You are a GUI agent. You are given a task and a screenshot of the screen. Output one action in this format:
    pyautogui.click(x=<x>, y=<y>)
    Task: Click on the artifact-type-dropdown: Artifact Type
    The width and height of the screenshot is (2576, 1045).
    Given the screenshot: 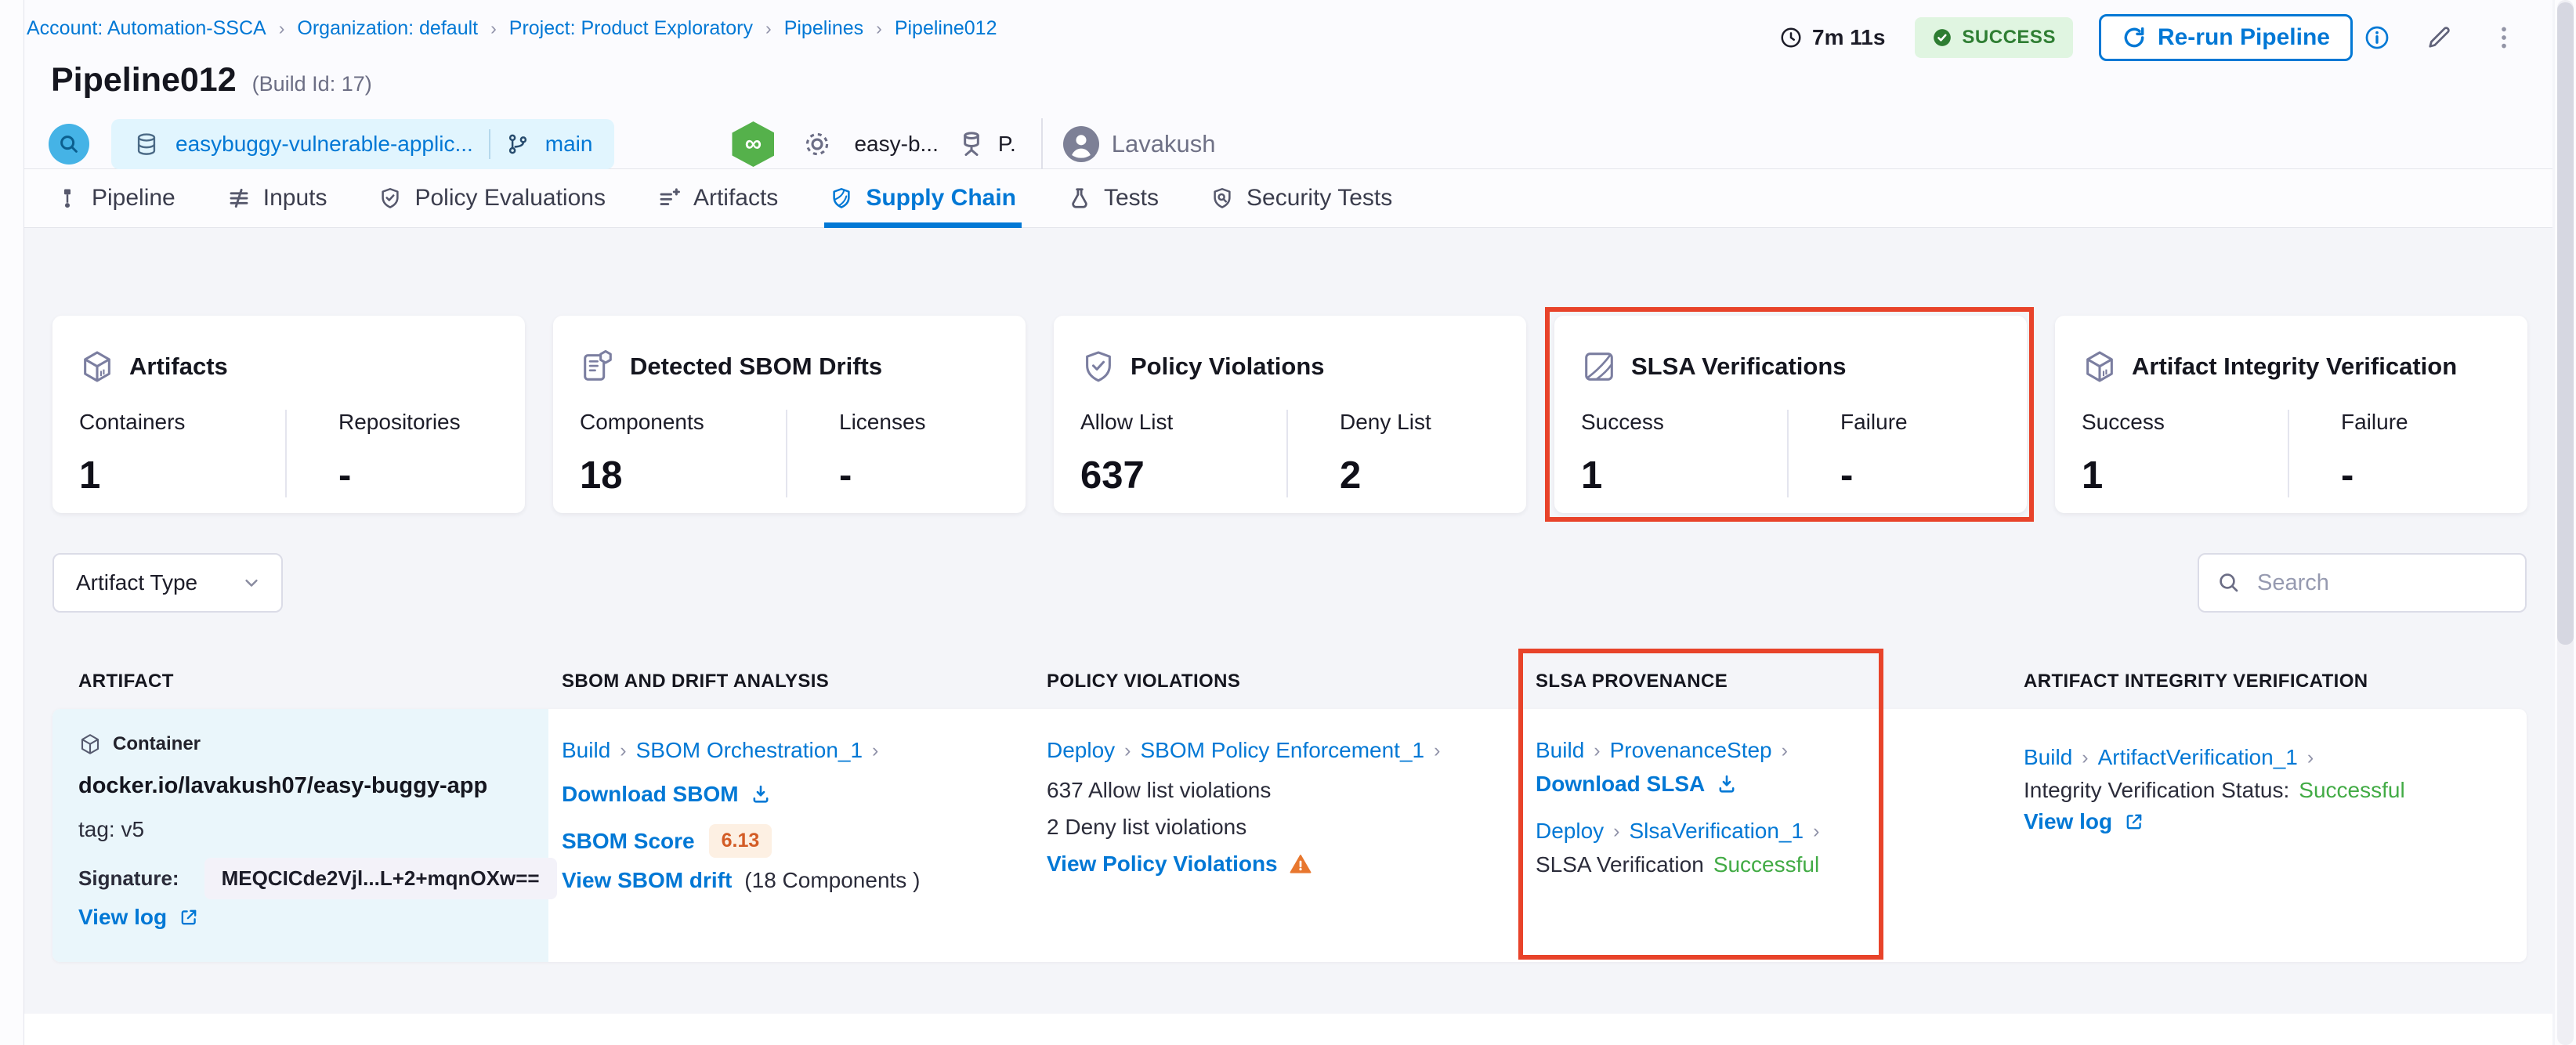 What is the action you would take?
    pyautogui.click(x=167, y=583)
    